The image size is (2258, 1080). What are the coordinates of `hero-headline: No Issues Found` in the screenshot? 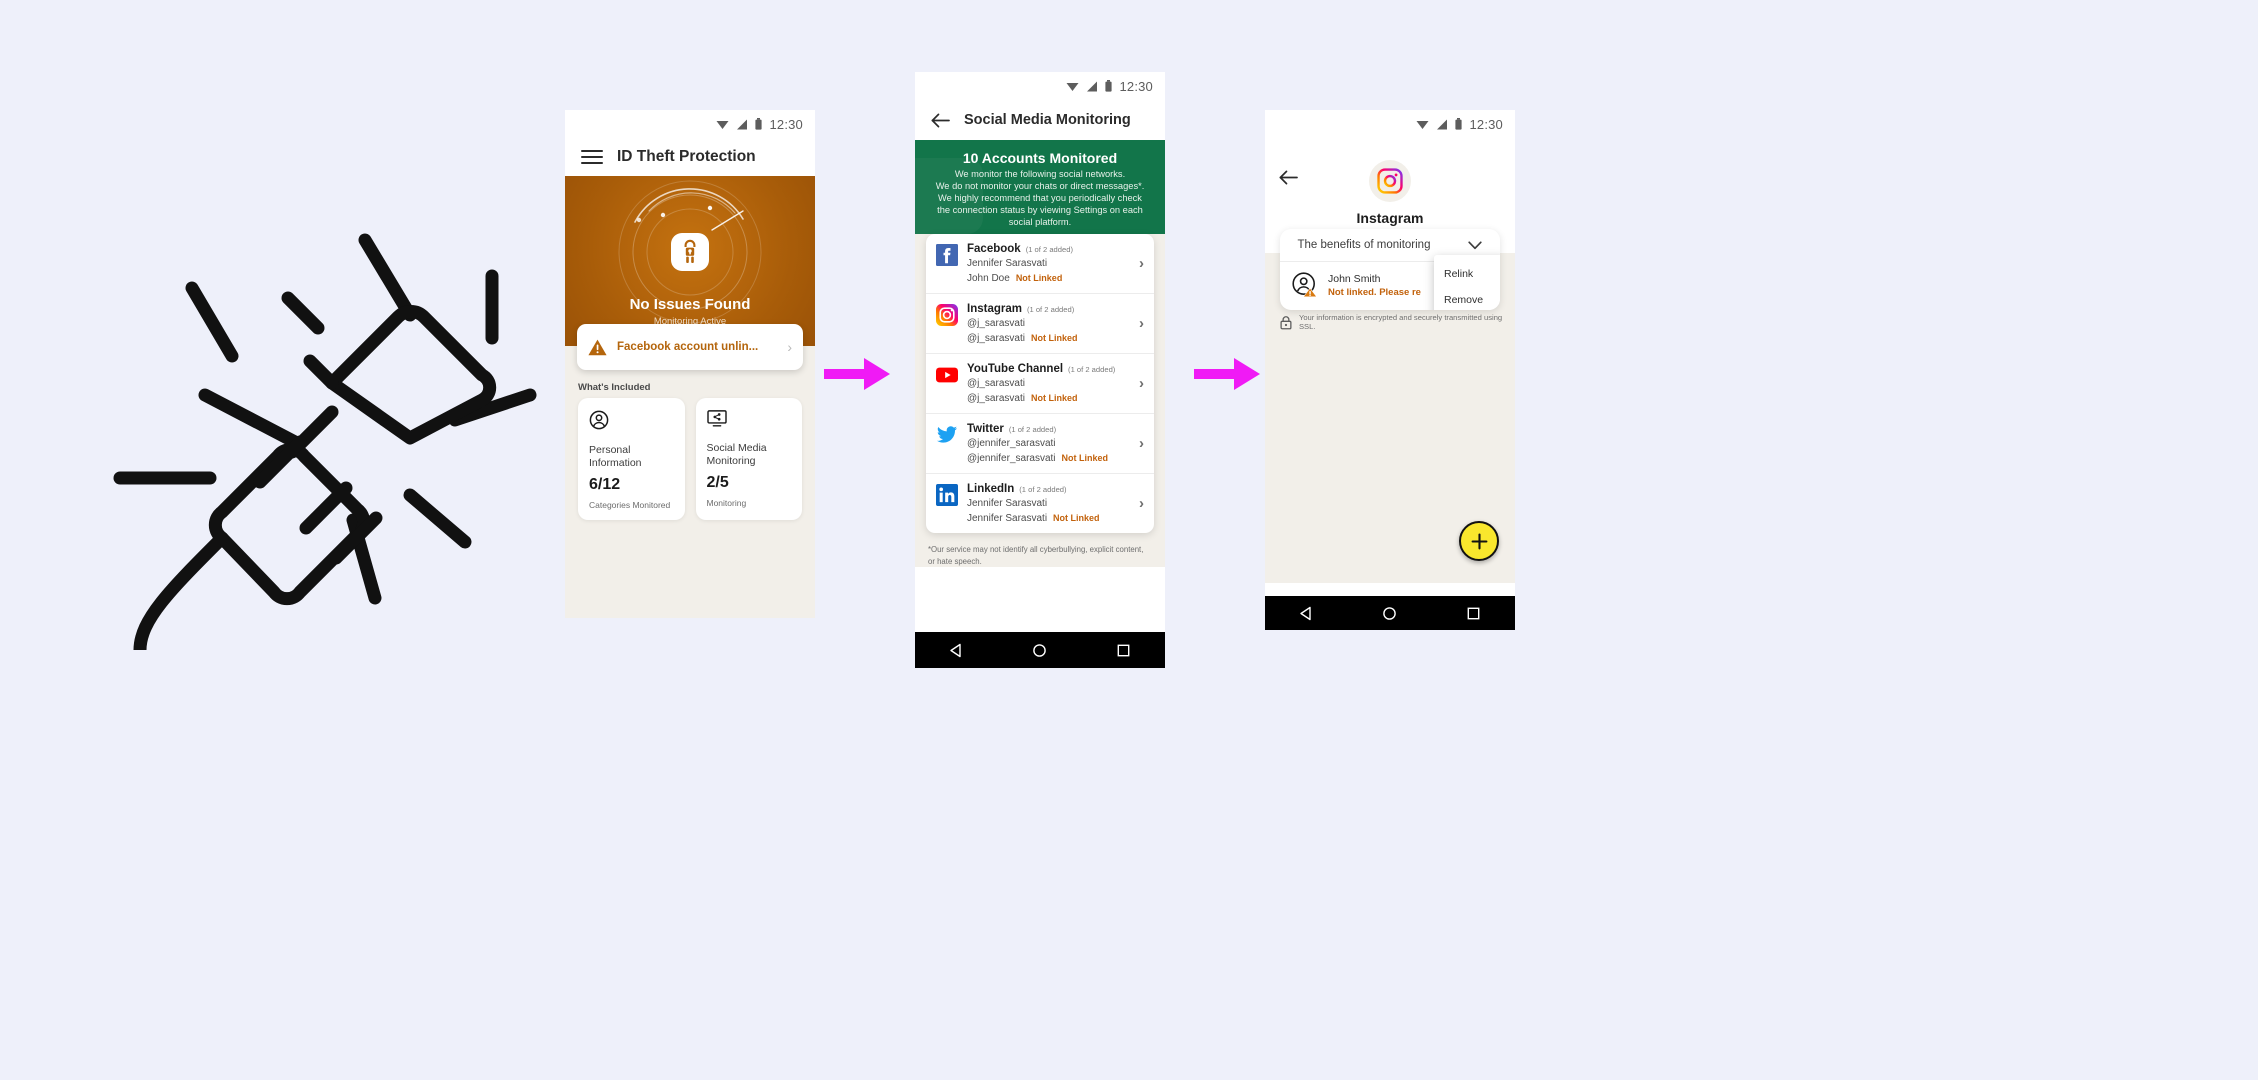 It's located at (690, 304).